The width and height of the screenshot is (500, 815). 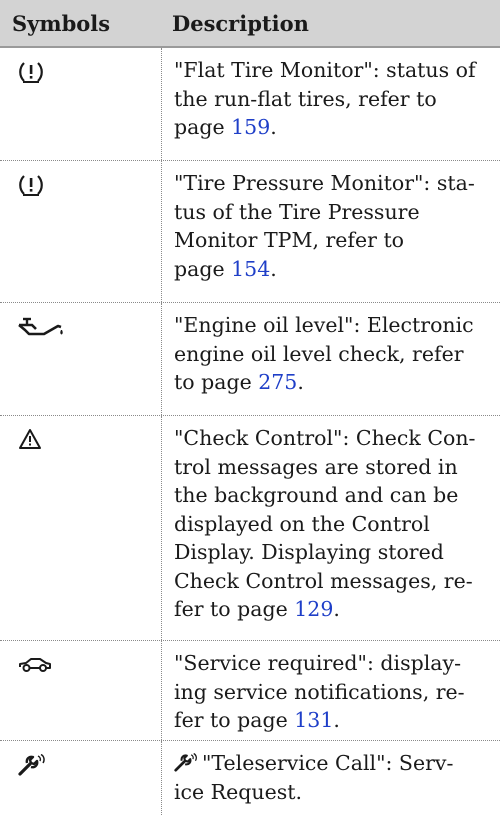 I want to click on description-line: displayed on the Control, so click(x=302, y=523).